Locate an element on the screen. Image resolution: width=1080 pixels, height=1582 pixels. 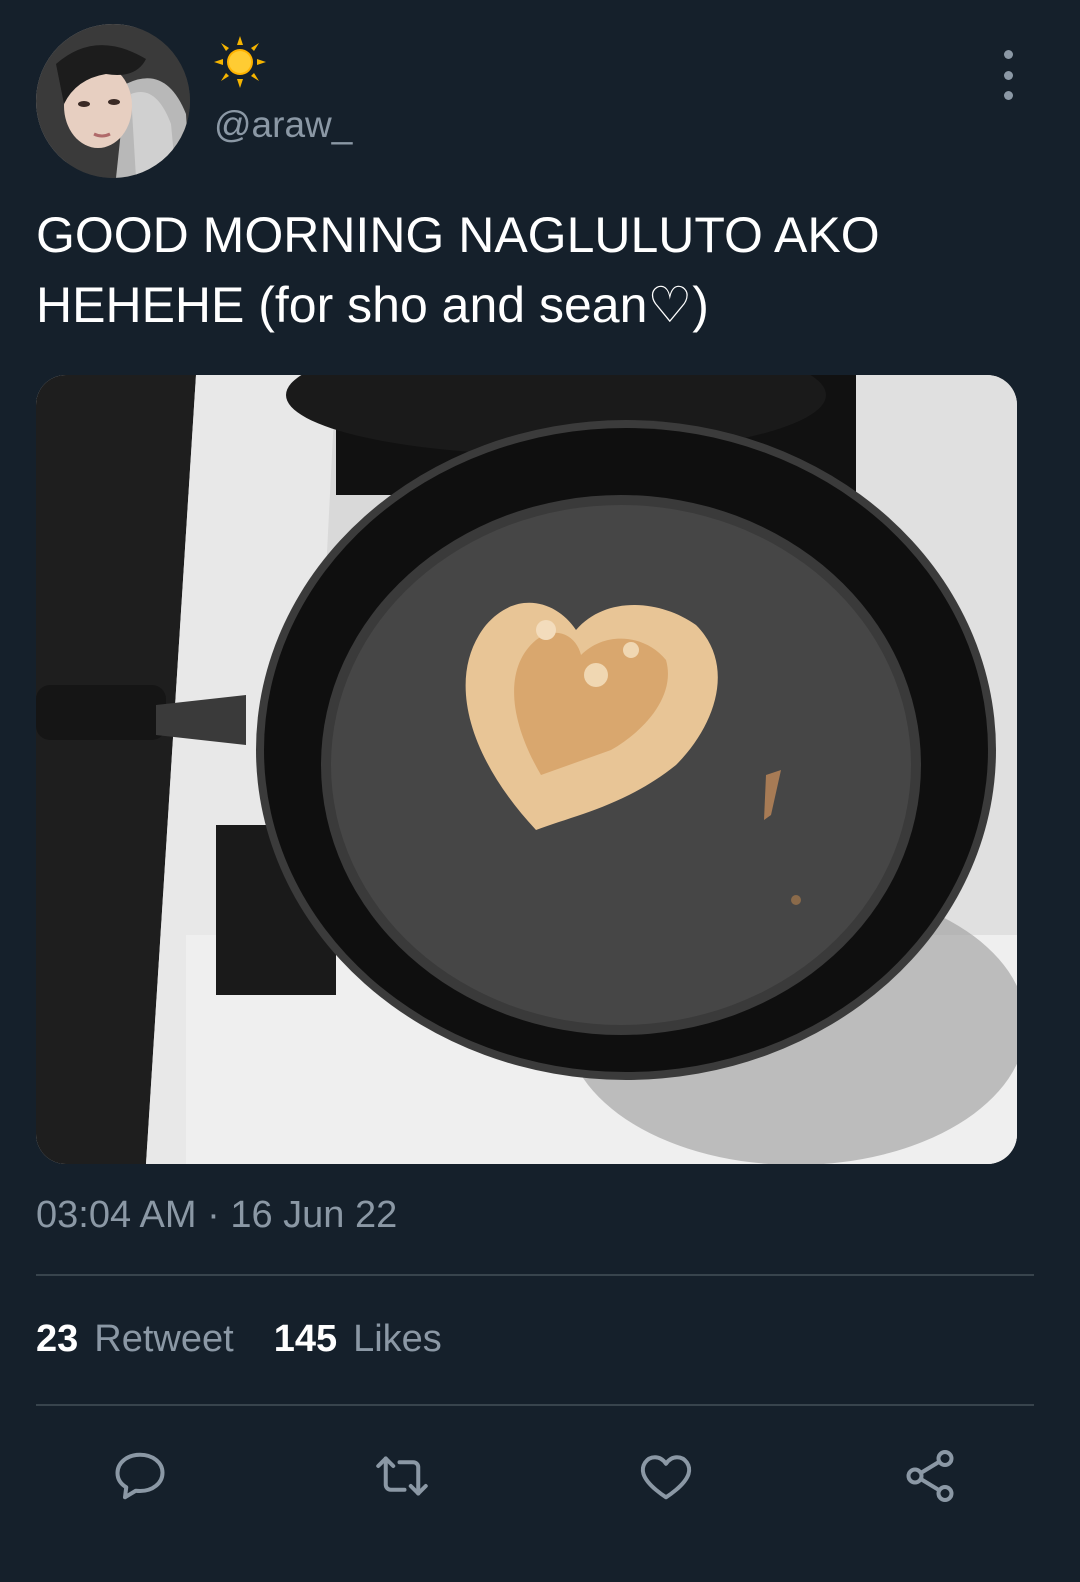
display-name-sun-emoji is located at coordinates (240, 62).